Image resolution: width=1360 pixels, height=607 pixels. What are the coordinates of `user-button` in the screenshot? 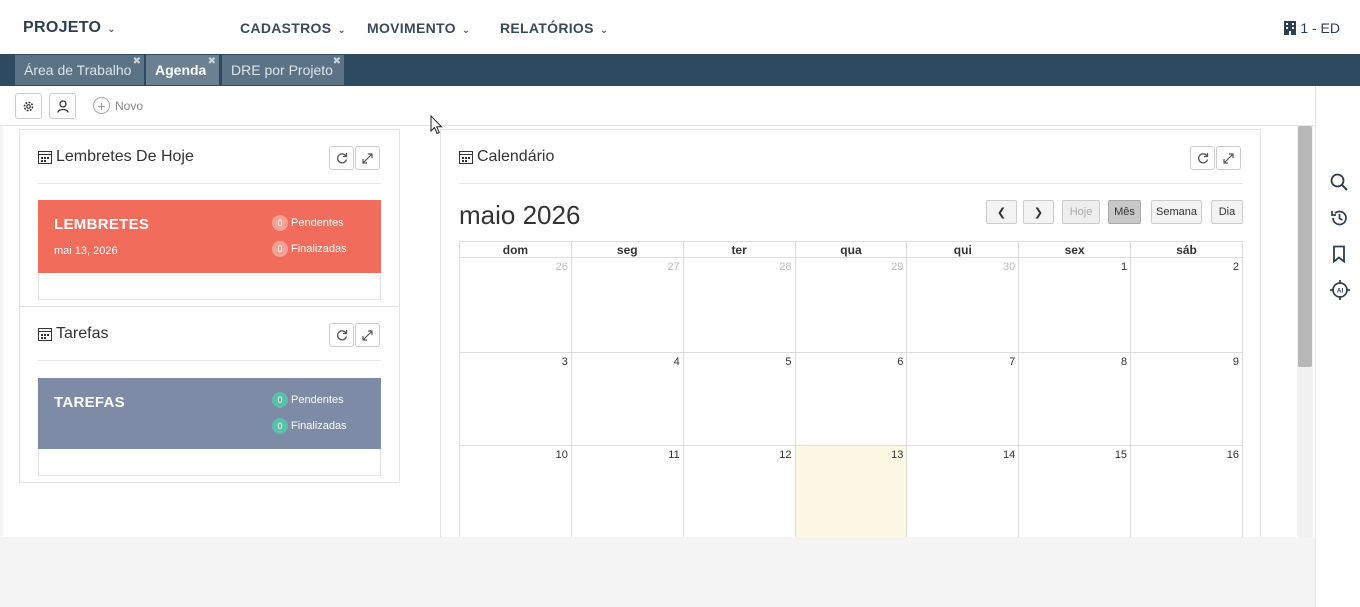 It's located at (62, 106).